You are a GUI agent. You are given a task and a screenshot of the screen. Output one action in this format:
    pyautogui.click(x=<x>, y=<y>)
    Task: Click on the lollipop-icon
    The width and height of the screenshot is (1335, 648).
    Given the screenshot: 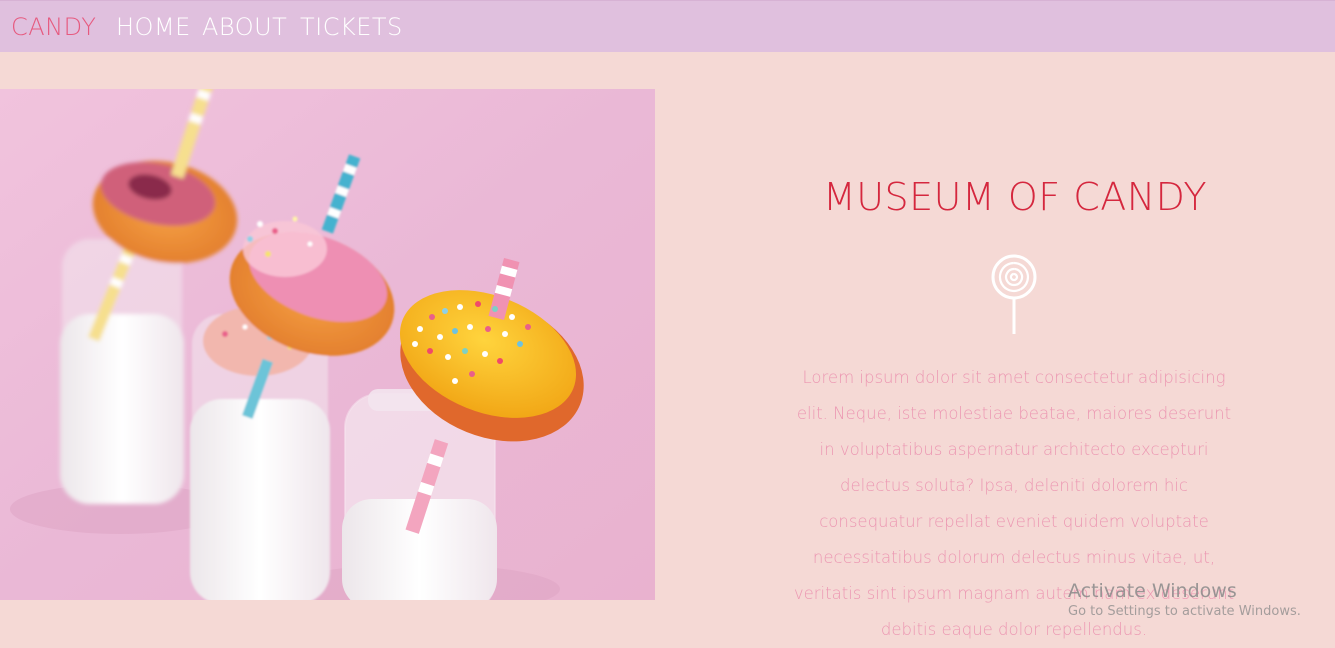 What is the action you would take?
    pyautogui.click(x=1014, y=297)
    